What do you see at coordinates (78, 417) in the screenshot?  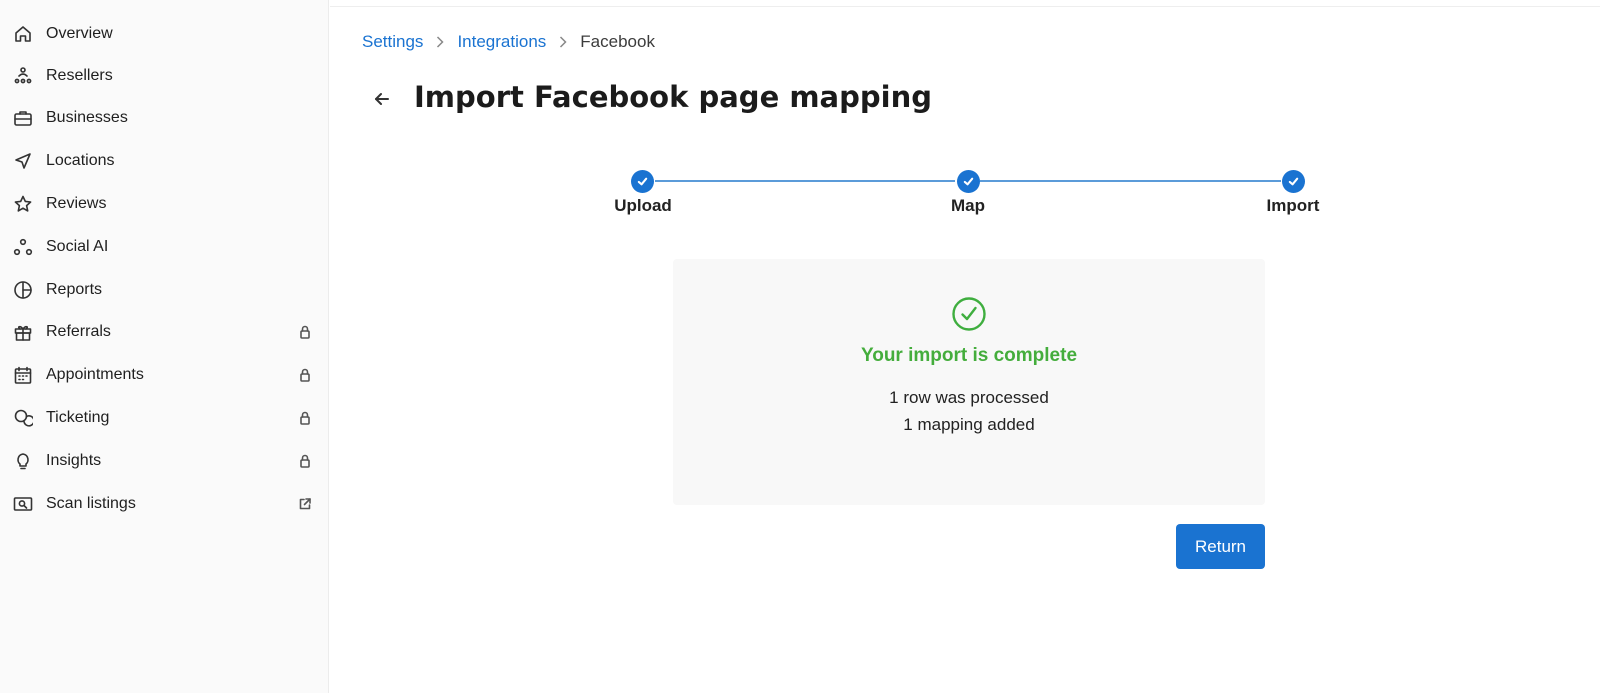 I see `sidebar-item-label: Ticketing` at bounding box center [78, 417].